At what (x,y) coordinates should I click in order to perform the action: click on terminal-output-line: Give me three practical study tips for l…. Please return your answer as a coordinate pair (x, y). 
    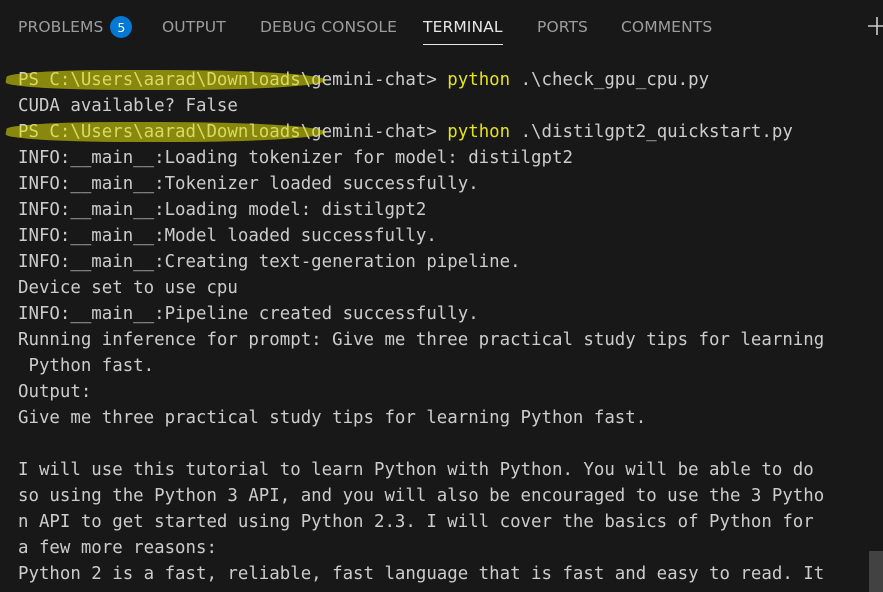
    Looking at the image, I should click on (332, 418).